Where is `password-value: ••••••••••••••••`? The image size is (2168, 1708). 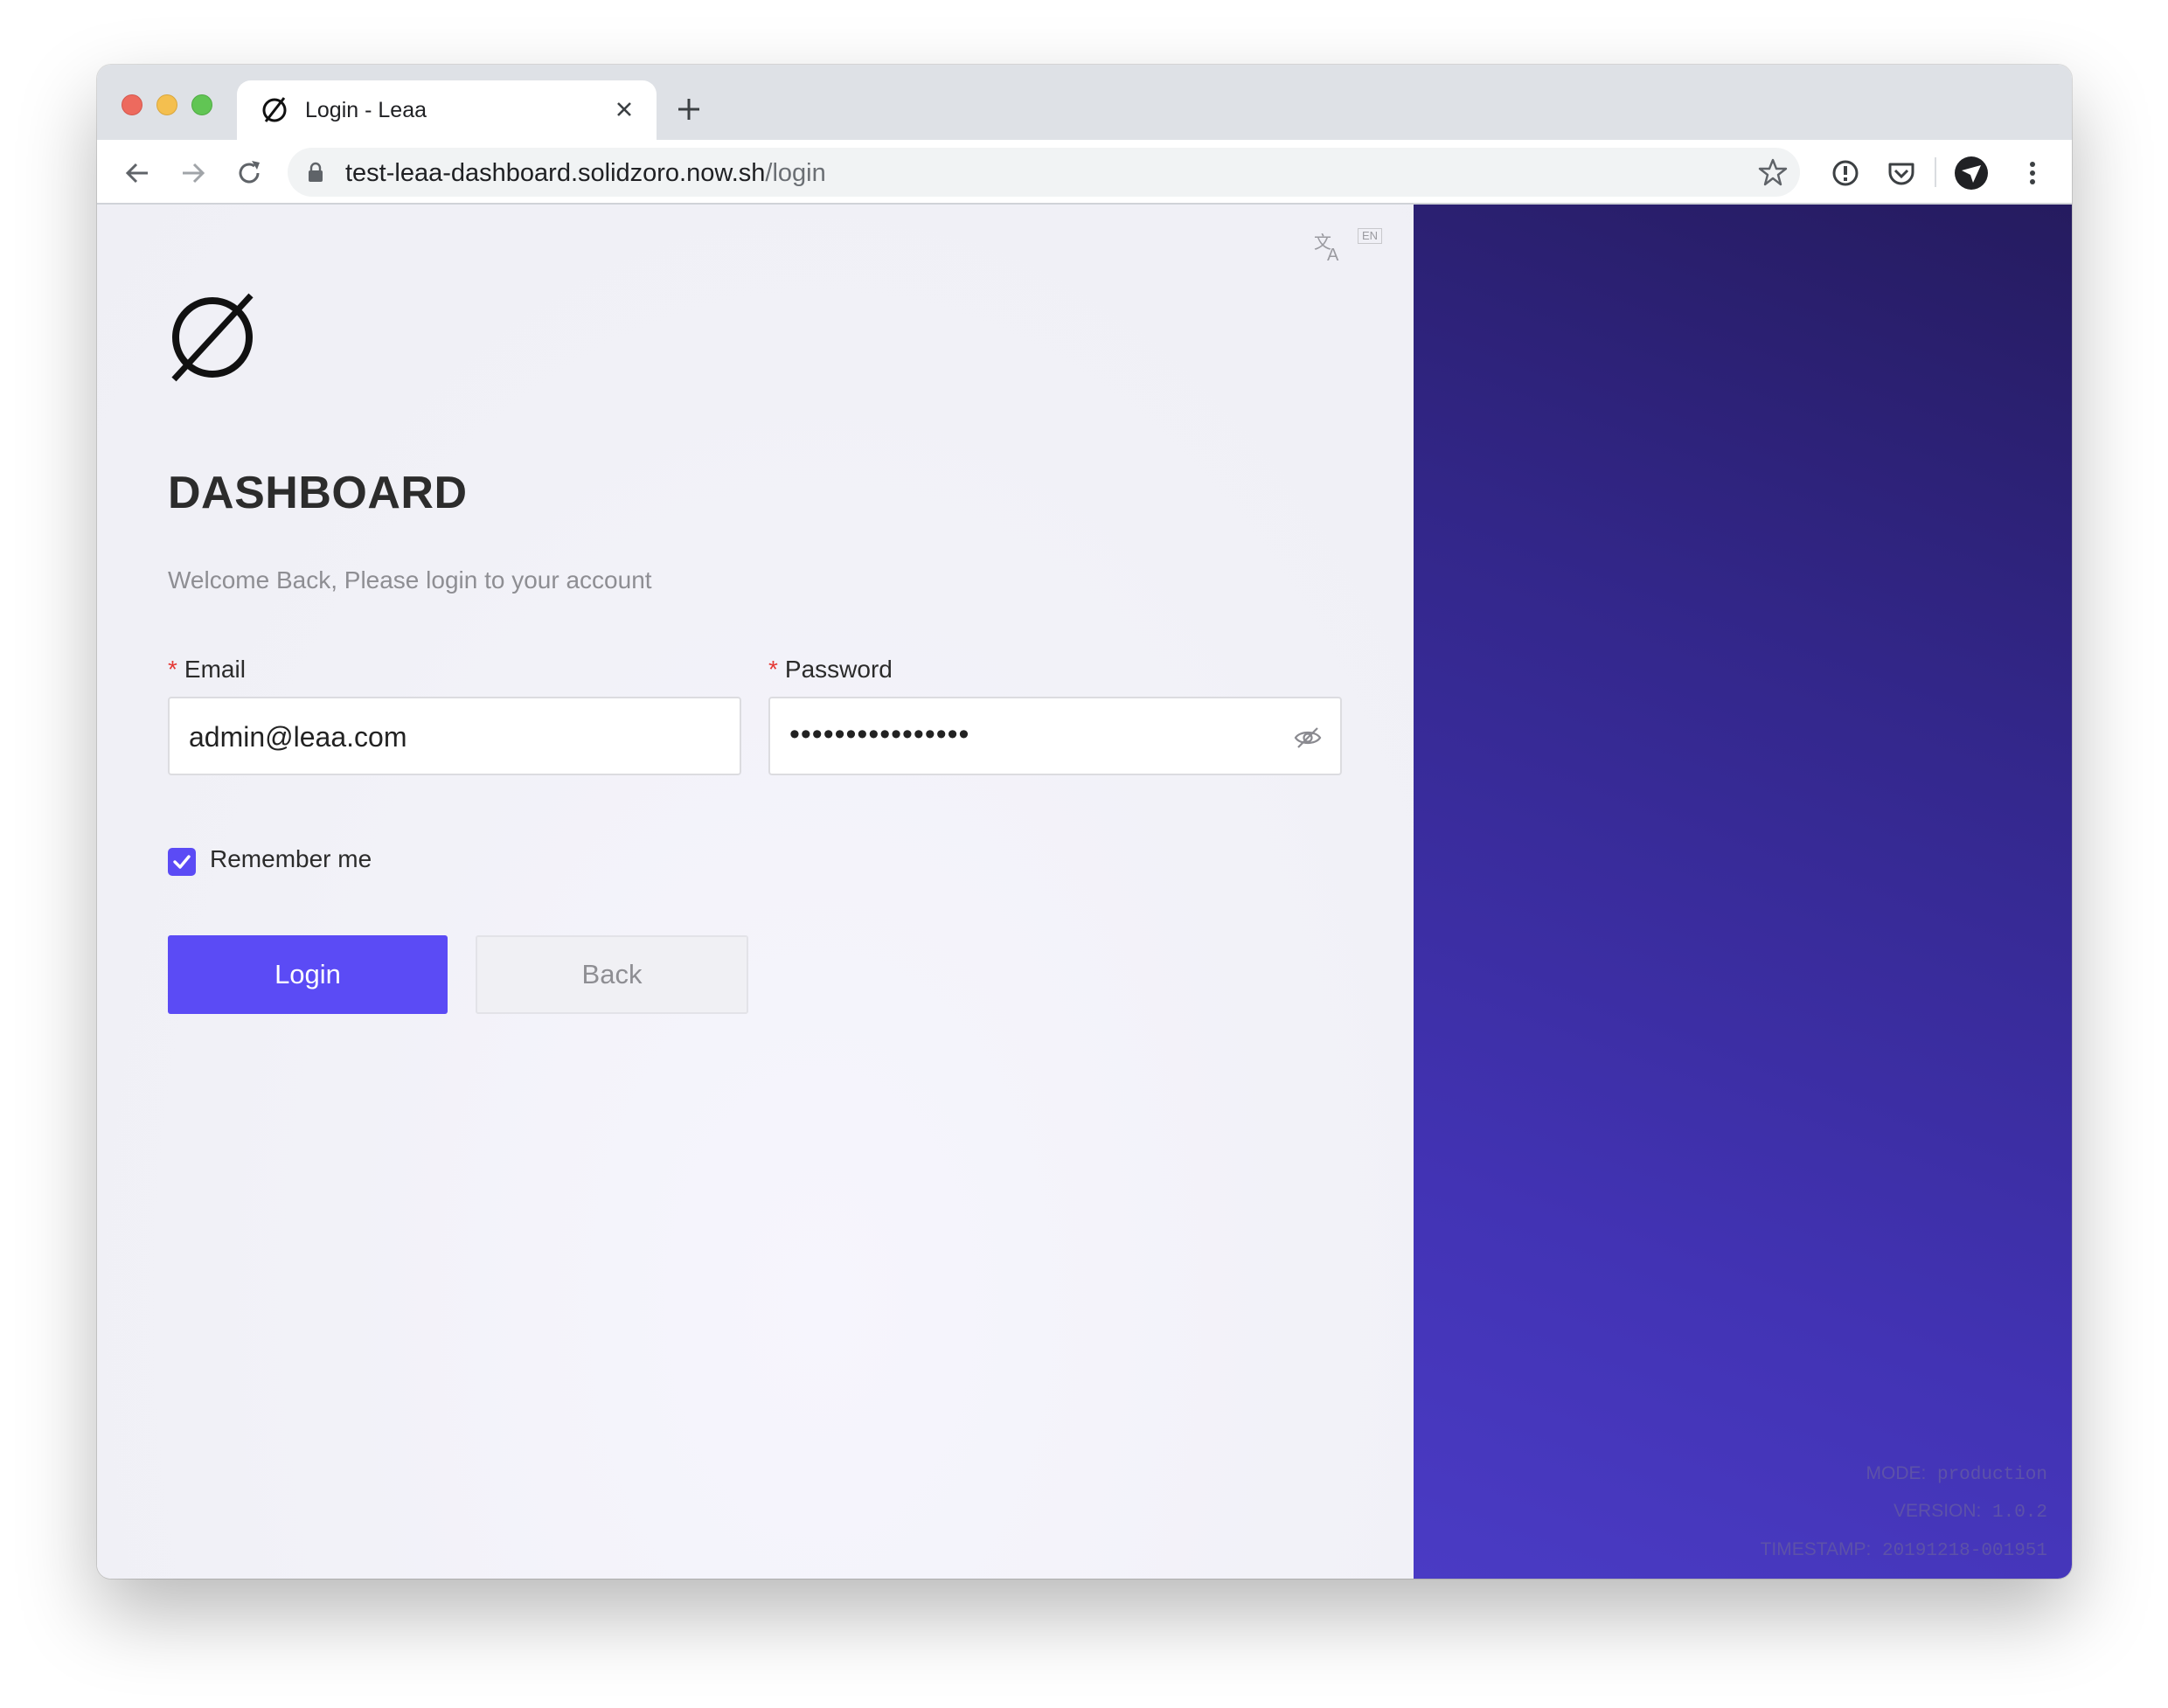 password-value: •••••••••••••••• is located at coordinates (879, 734).